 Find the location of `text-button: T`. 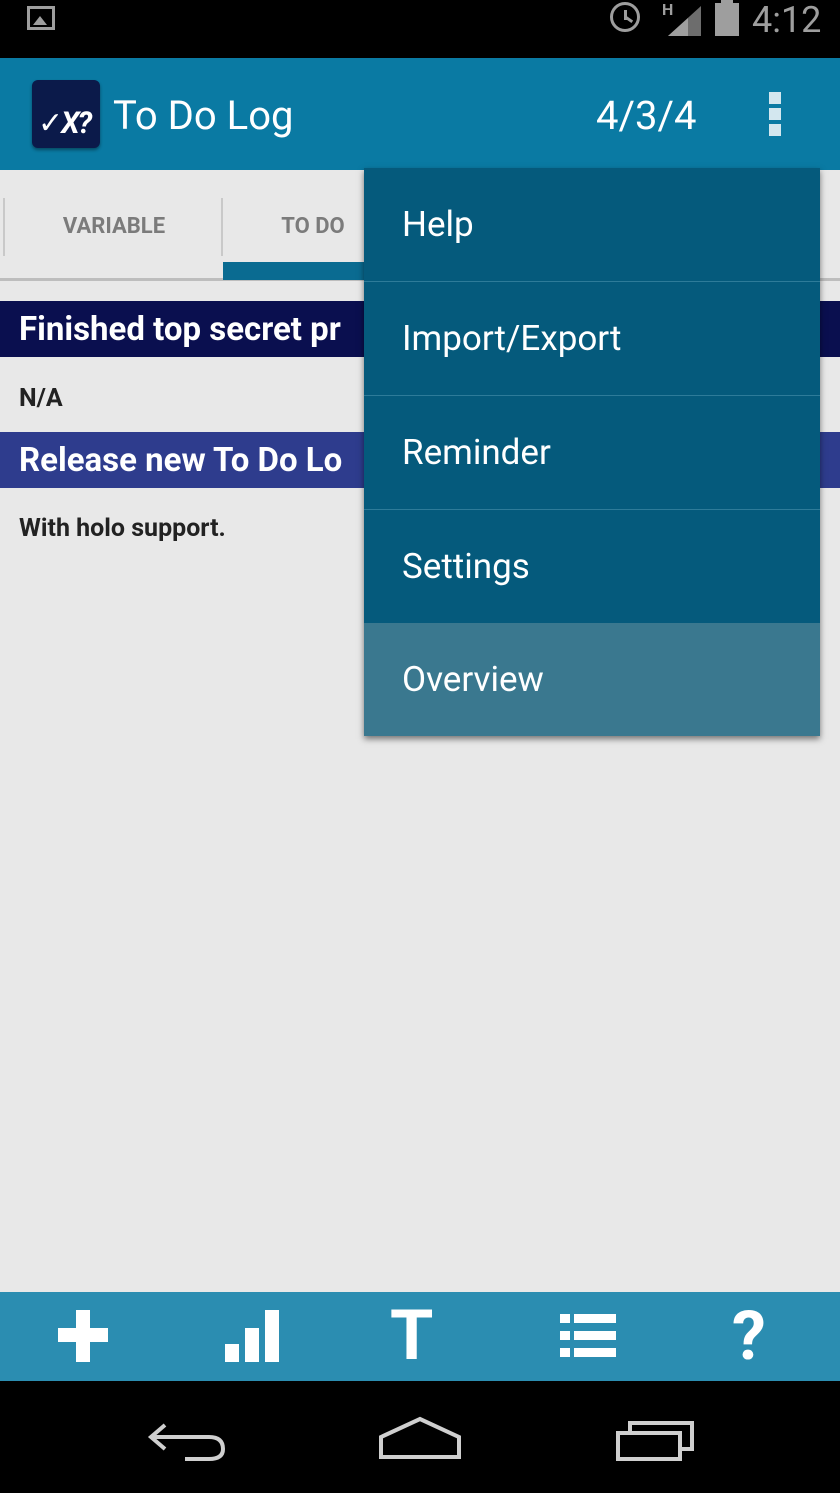

text-button: T is located at coordinates (420, 1336).